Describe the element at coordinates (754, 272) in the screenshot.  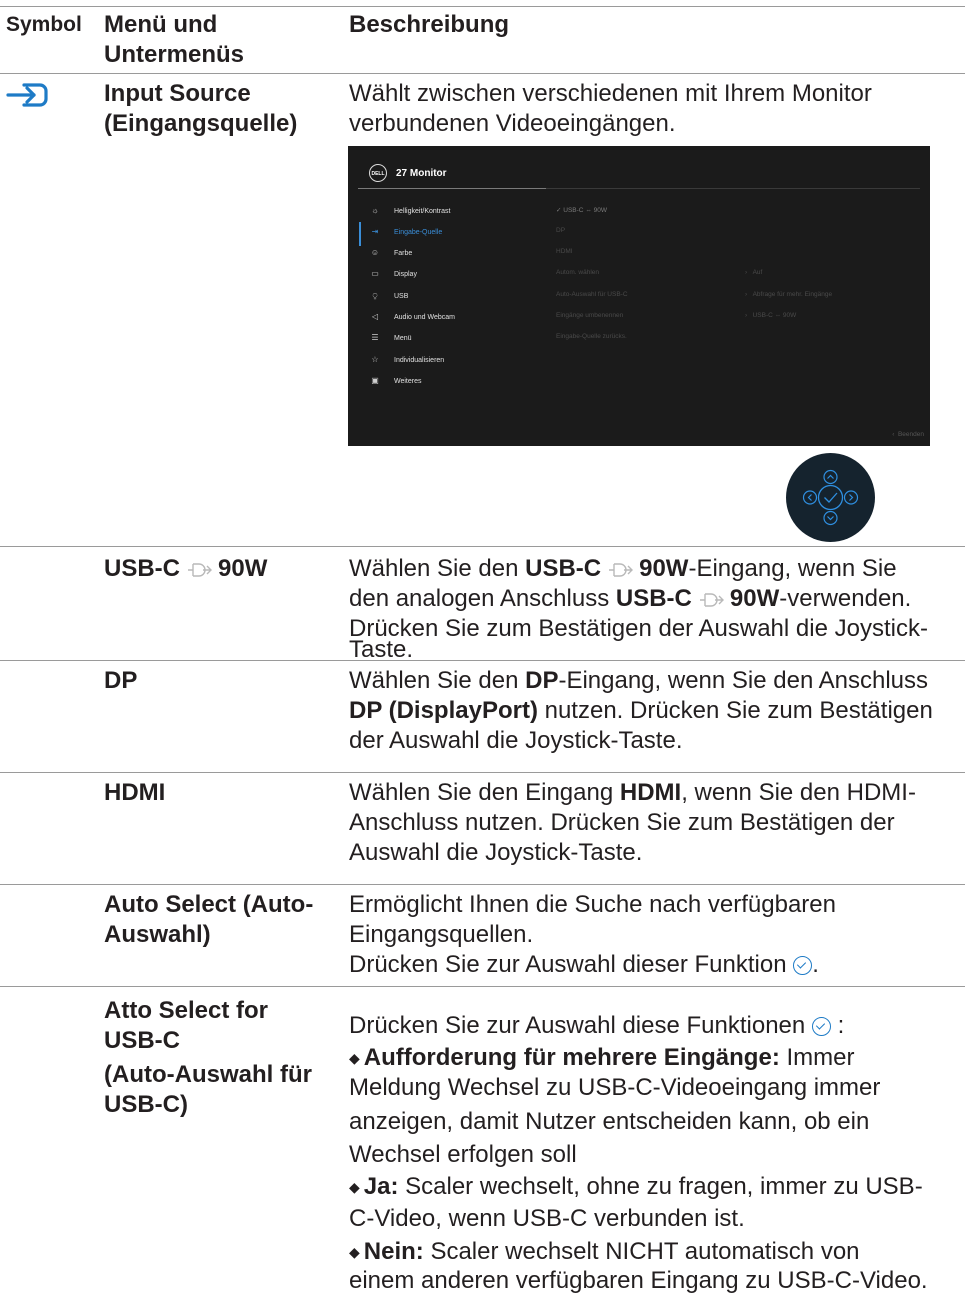
I see `osd-value-auto-select: › Auf` at that location.